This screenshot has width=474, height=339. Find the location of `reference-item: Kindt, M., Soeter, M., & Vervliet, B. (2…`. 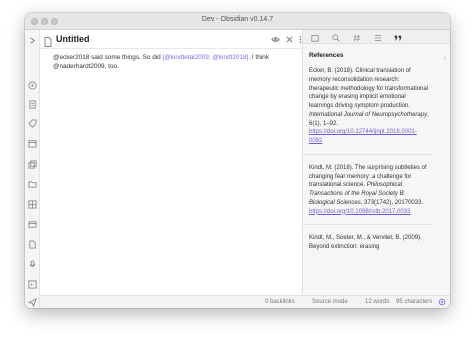

reference-item: Kindt, M., Soeter, M., & Vervliet, B. (2… is located at coordinates (365, 242).